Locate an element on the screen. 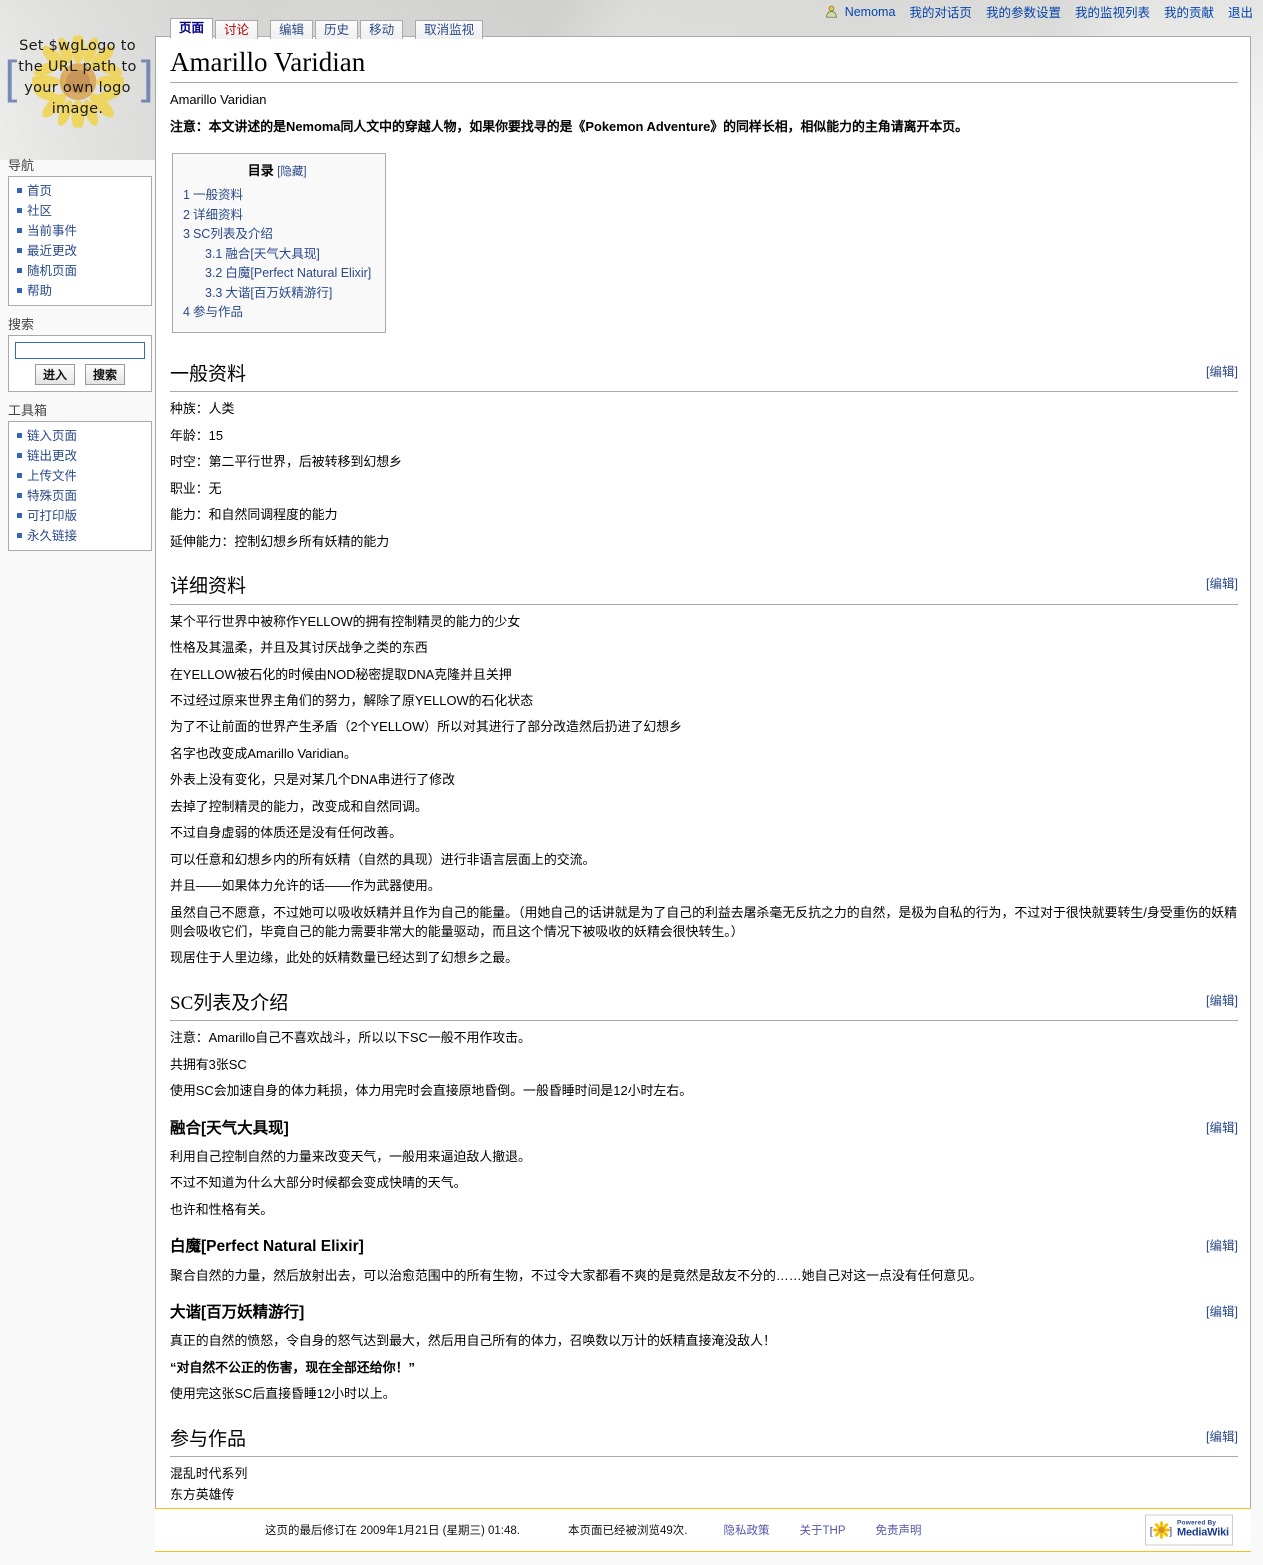  toc-item-3-2: 3.2 白魔[Perfect Natural Elixir] is located at coordinates (288, 274).